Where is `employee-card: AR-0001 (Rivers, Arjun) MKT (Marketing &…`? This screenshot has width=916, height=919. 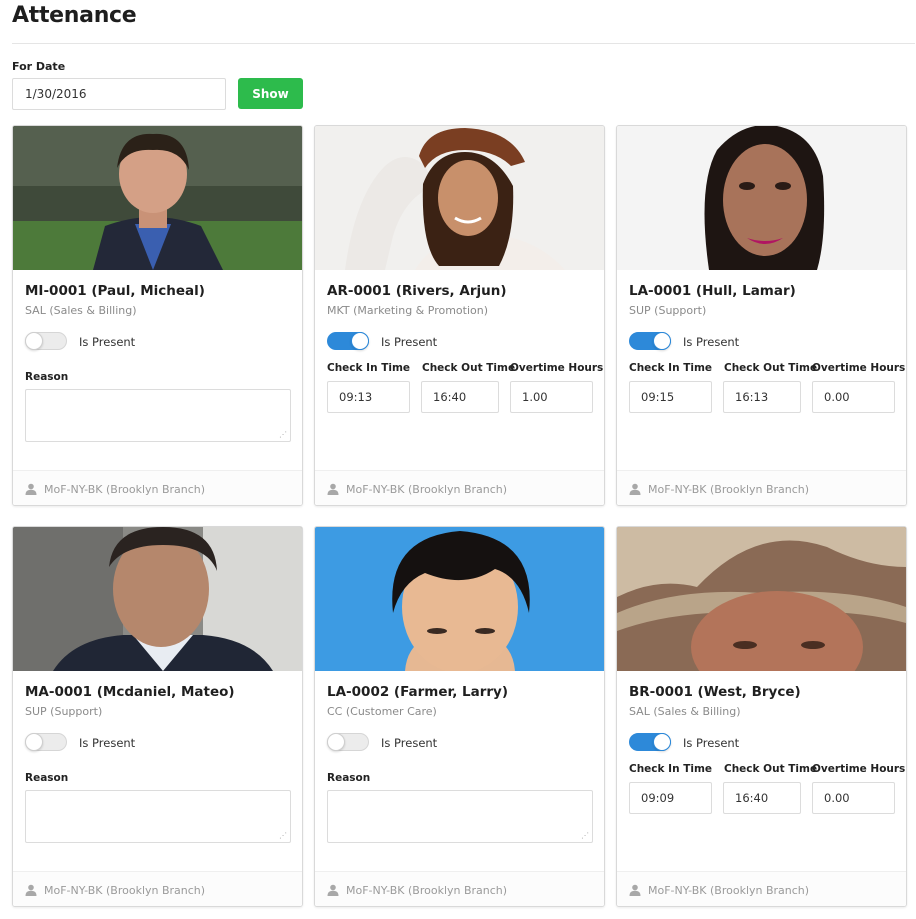
employee-card: AR-0001 (Rivers, Arjun) MKT (Marketing &… is located at coordinates (459, 315).